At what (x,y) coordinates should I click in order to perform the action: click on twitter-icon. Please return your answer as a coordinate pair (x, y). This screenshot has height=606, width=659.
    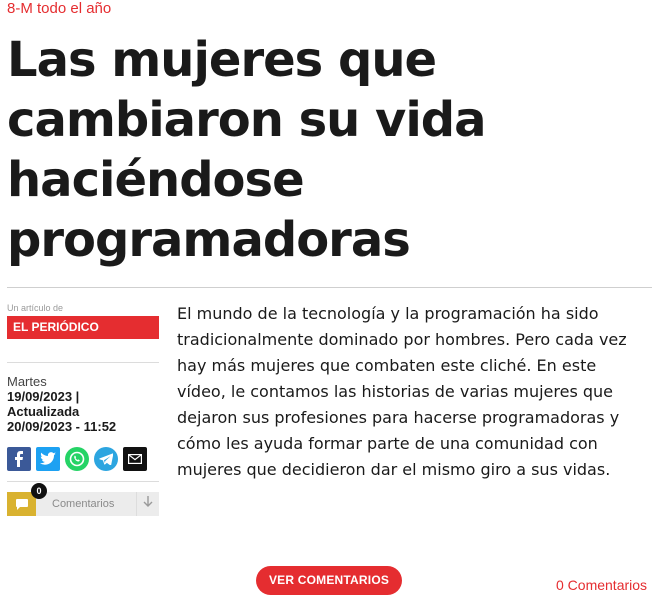
    Looking at the image, I should click on (48, 459).